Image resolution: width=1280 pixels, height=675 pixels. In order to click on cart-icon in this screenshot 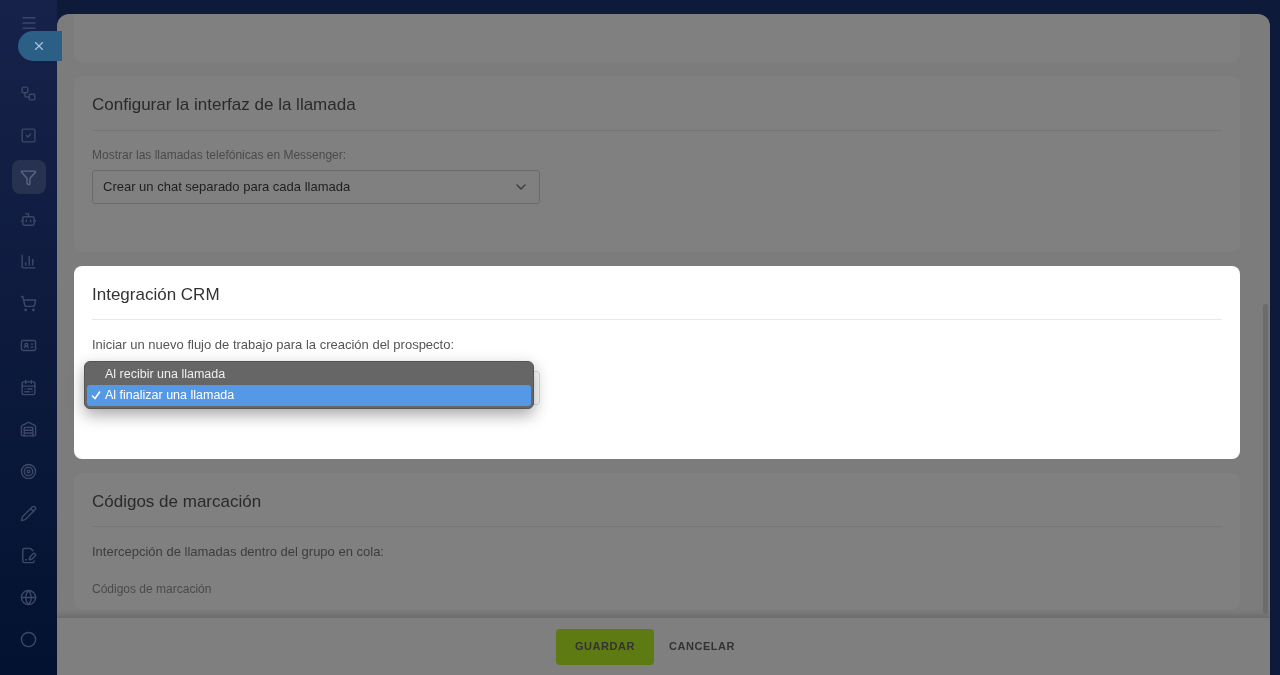, I will do `click(28, 303)`.